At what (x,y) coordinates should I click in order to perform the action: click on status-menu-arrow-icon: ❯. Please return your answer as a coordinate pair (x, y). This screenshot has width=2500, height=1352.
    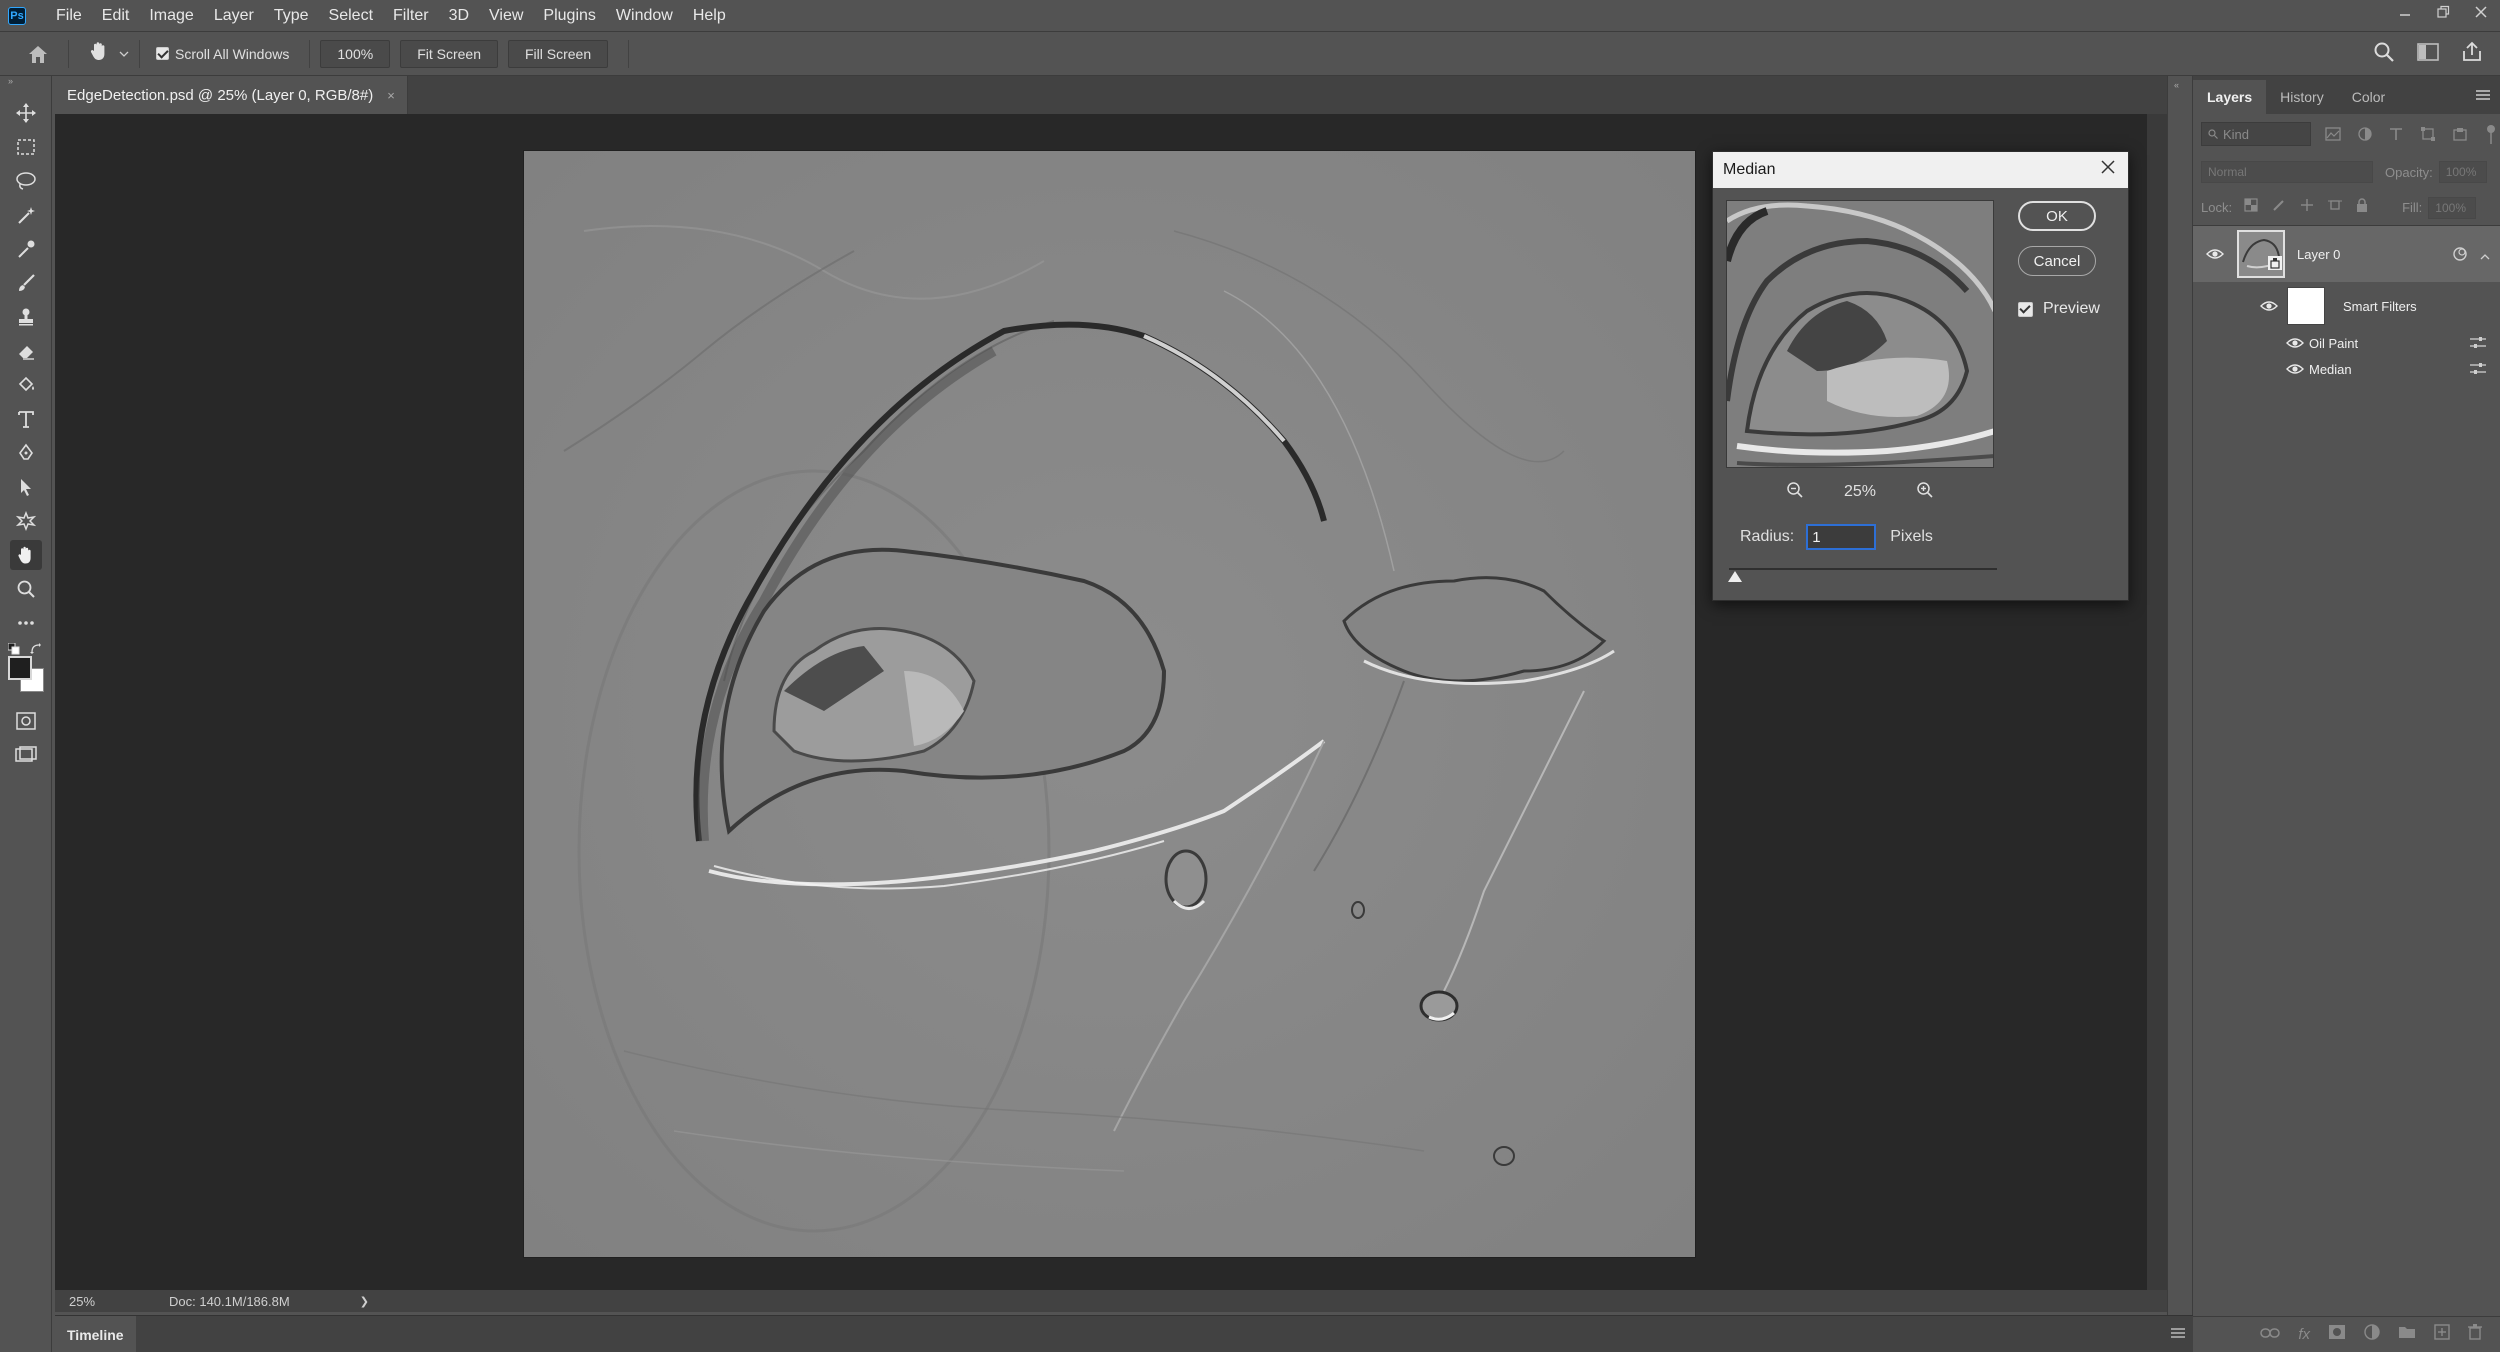
    Looking at the image, I should click on (364, 1301).